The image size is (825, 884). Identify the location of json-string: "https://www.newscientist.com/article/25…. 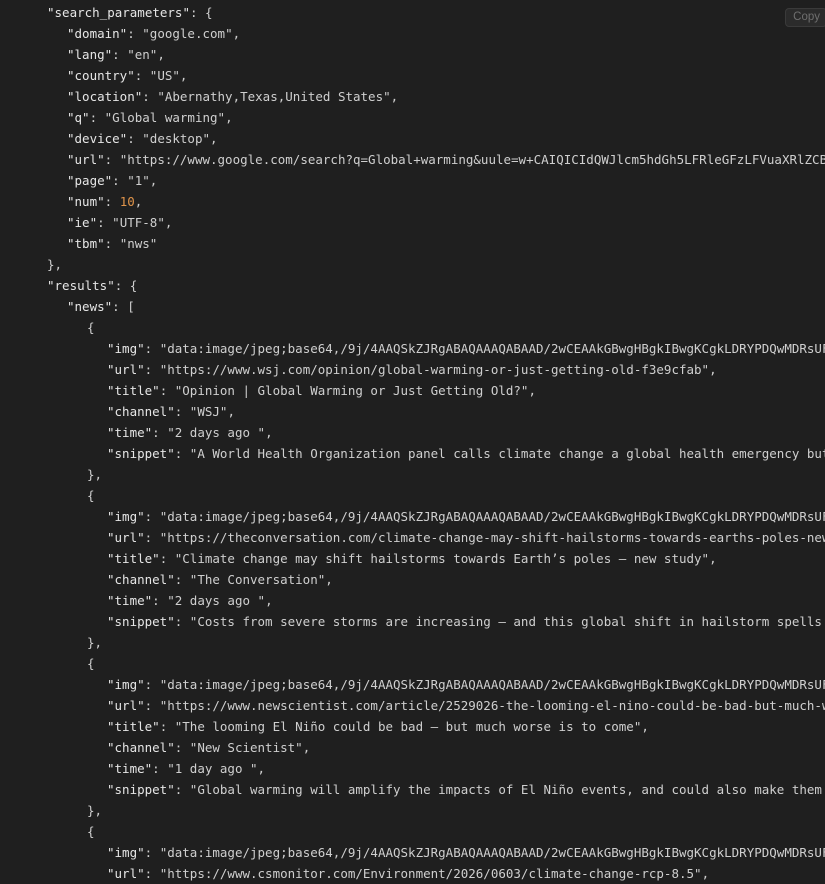
(492, 705).